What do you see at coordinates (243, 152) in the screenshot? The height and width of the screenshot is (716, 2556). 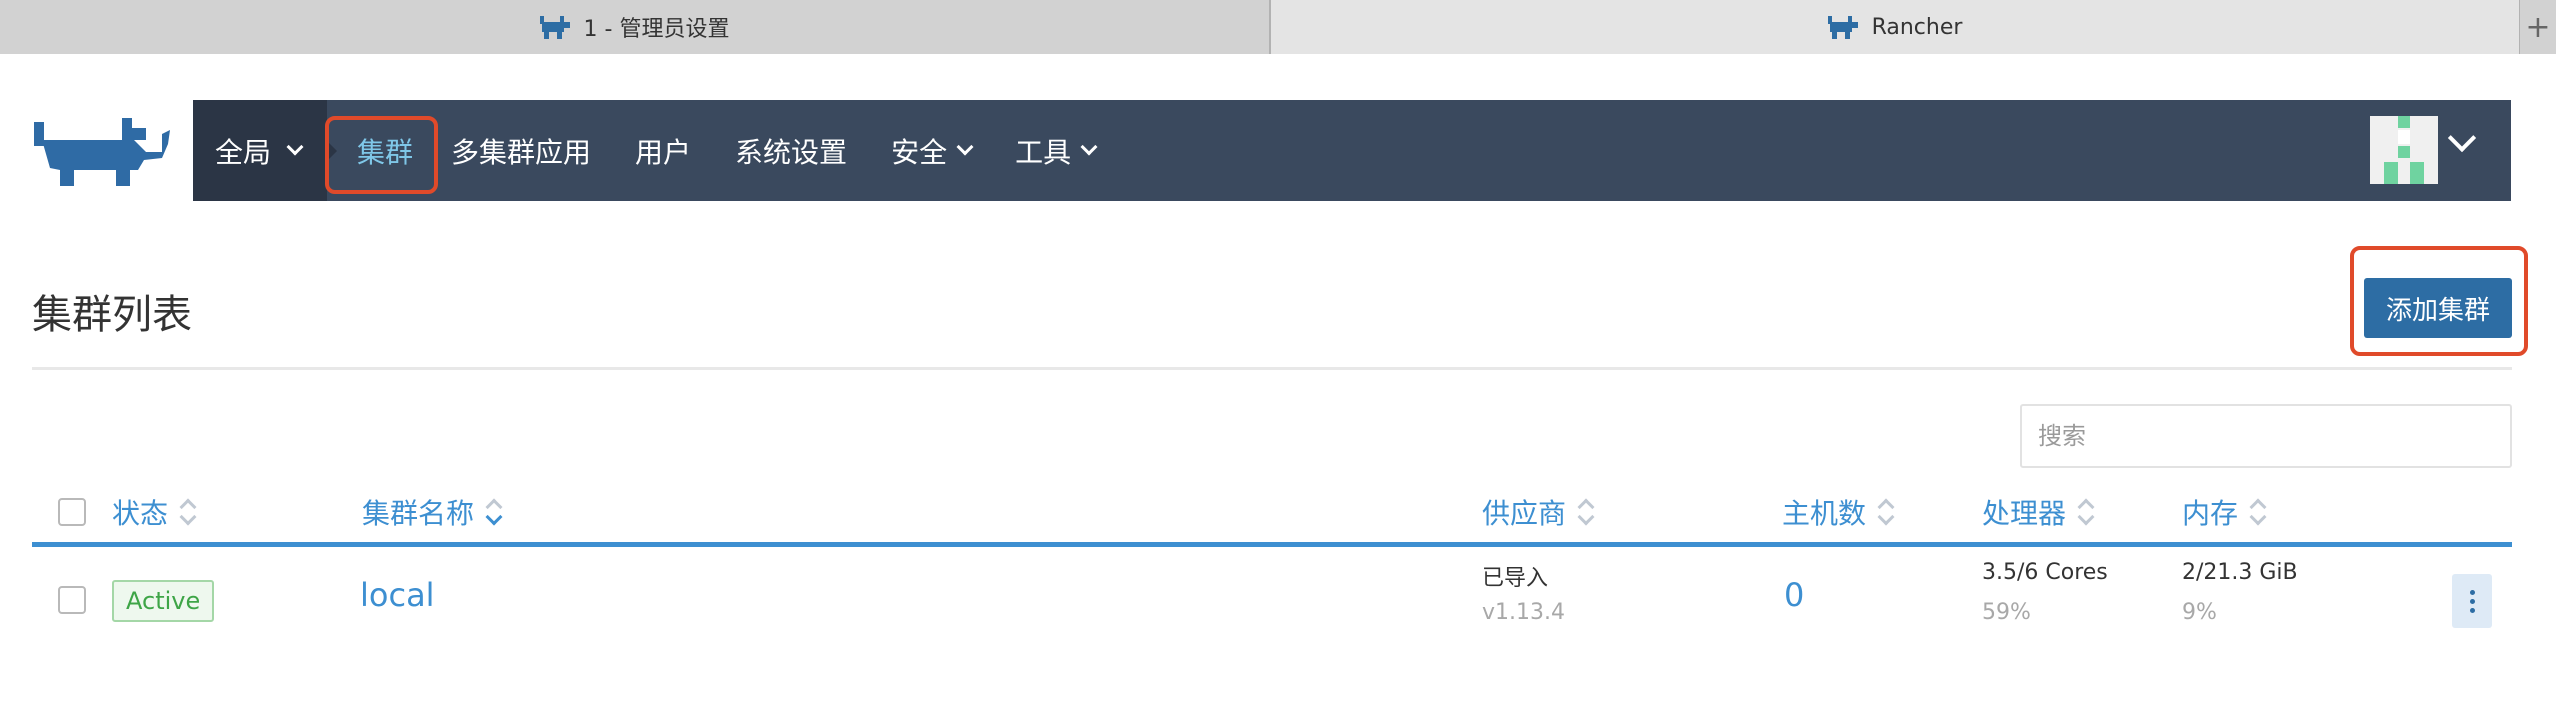 I see `global-scope-label: 全局` at bounding box center [243, 152].